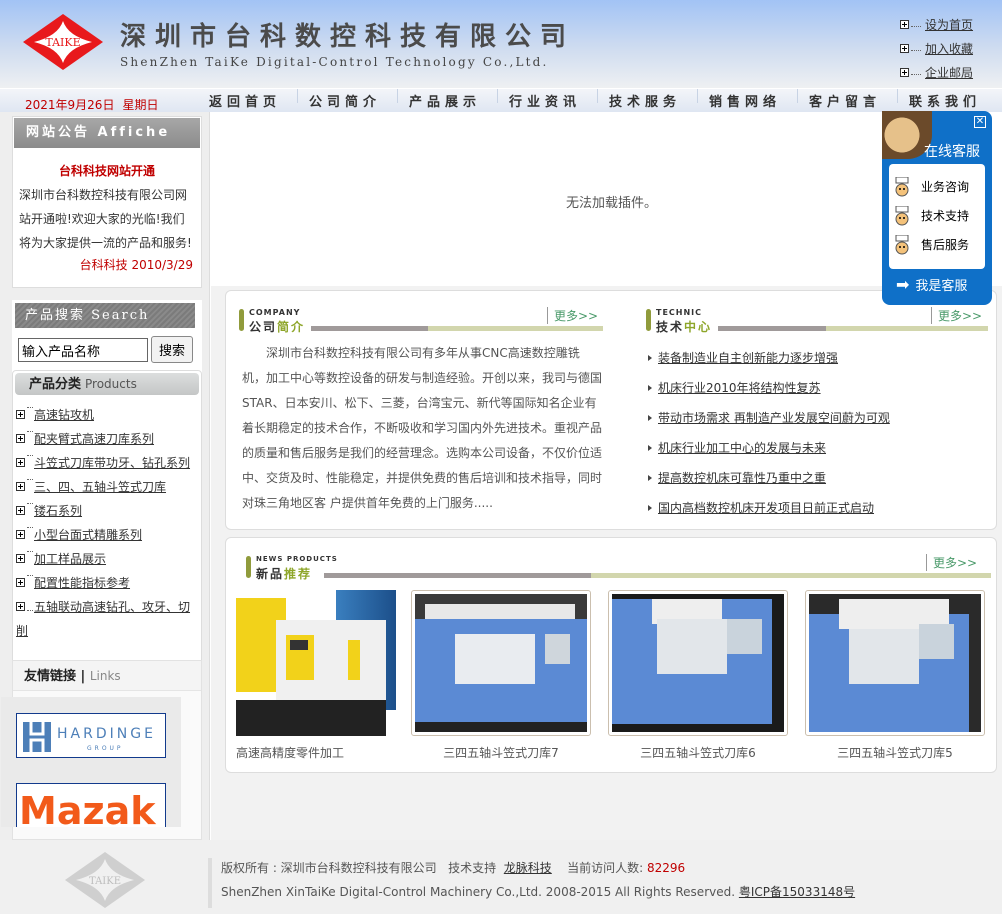  I want to click on product-card: 高速高精度零件加工, so click(326, 675).